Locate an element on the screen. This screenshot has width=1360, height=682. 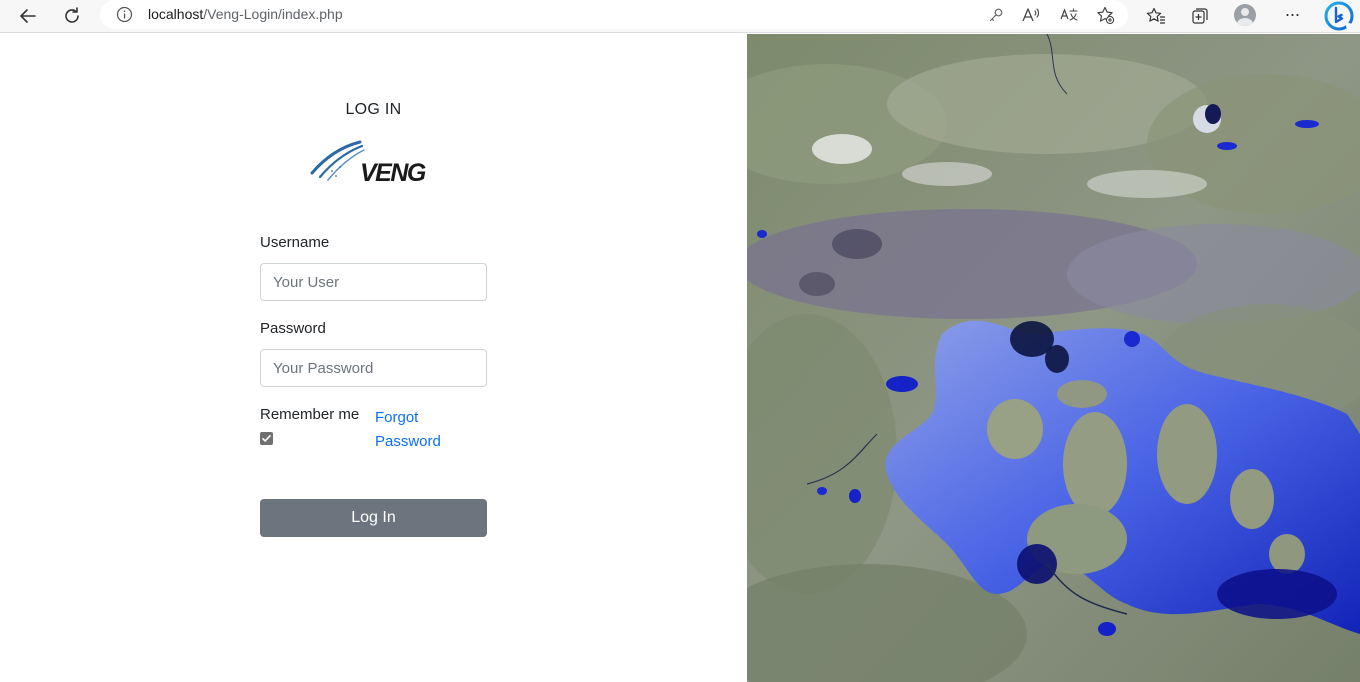
info-icon is located at coordinates (124, 14).